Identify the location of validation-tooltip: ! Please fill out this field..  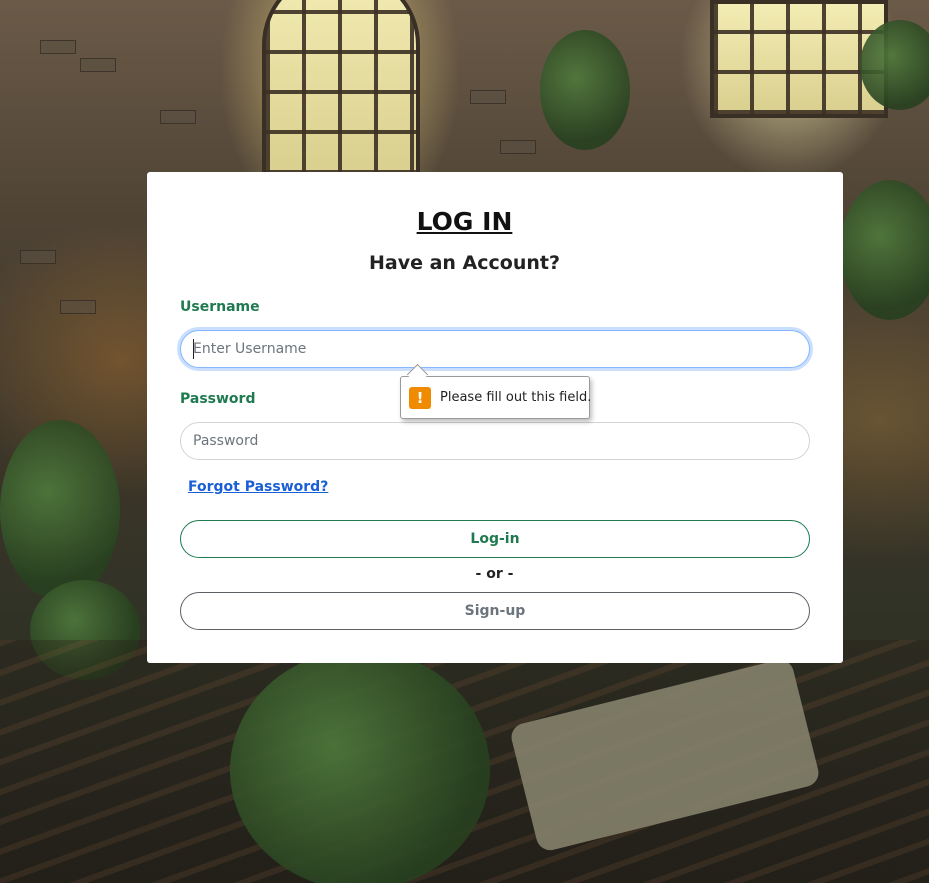
(496, 397).